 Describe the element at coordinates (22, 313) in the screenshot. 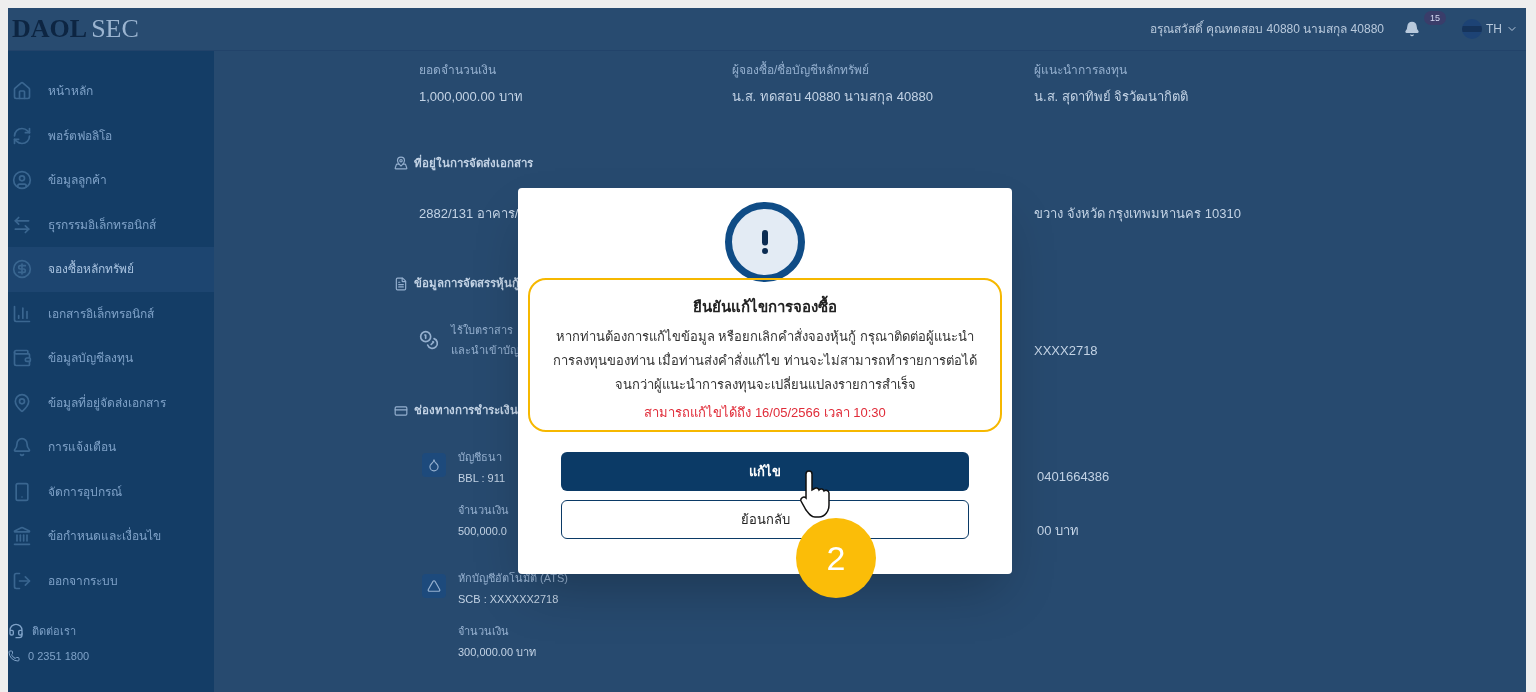

I see `chart-icon` at that location.